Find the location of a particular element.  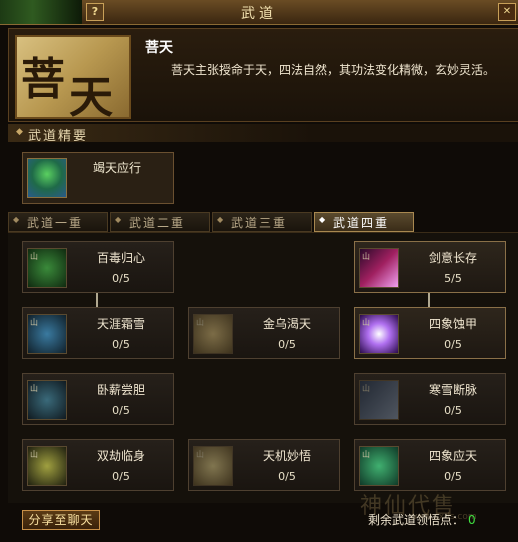

skill-card: 山 剑意长存 5/5 is located at coordinates (430, 267).